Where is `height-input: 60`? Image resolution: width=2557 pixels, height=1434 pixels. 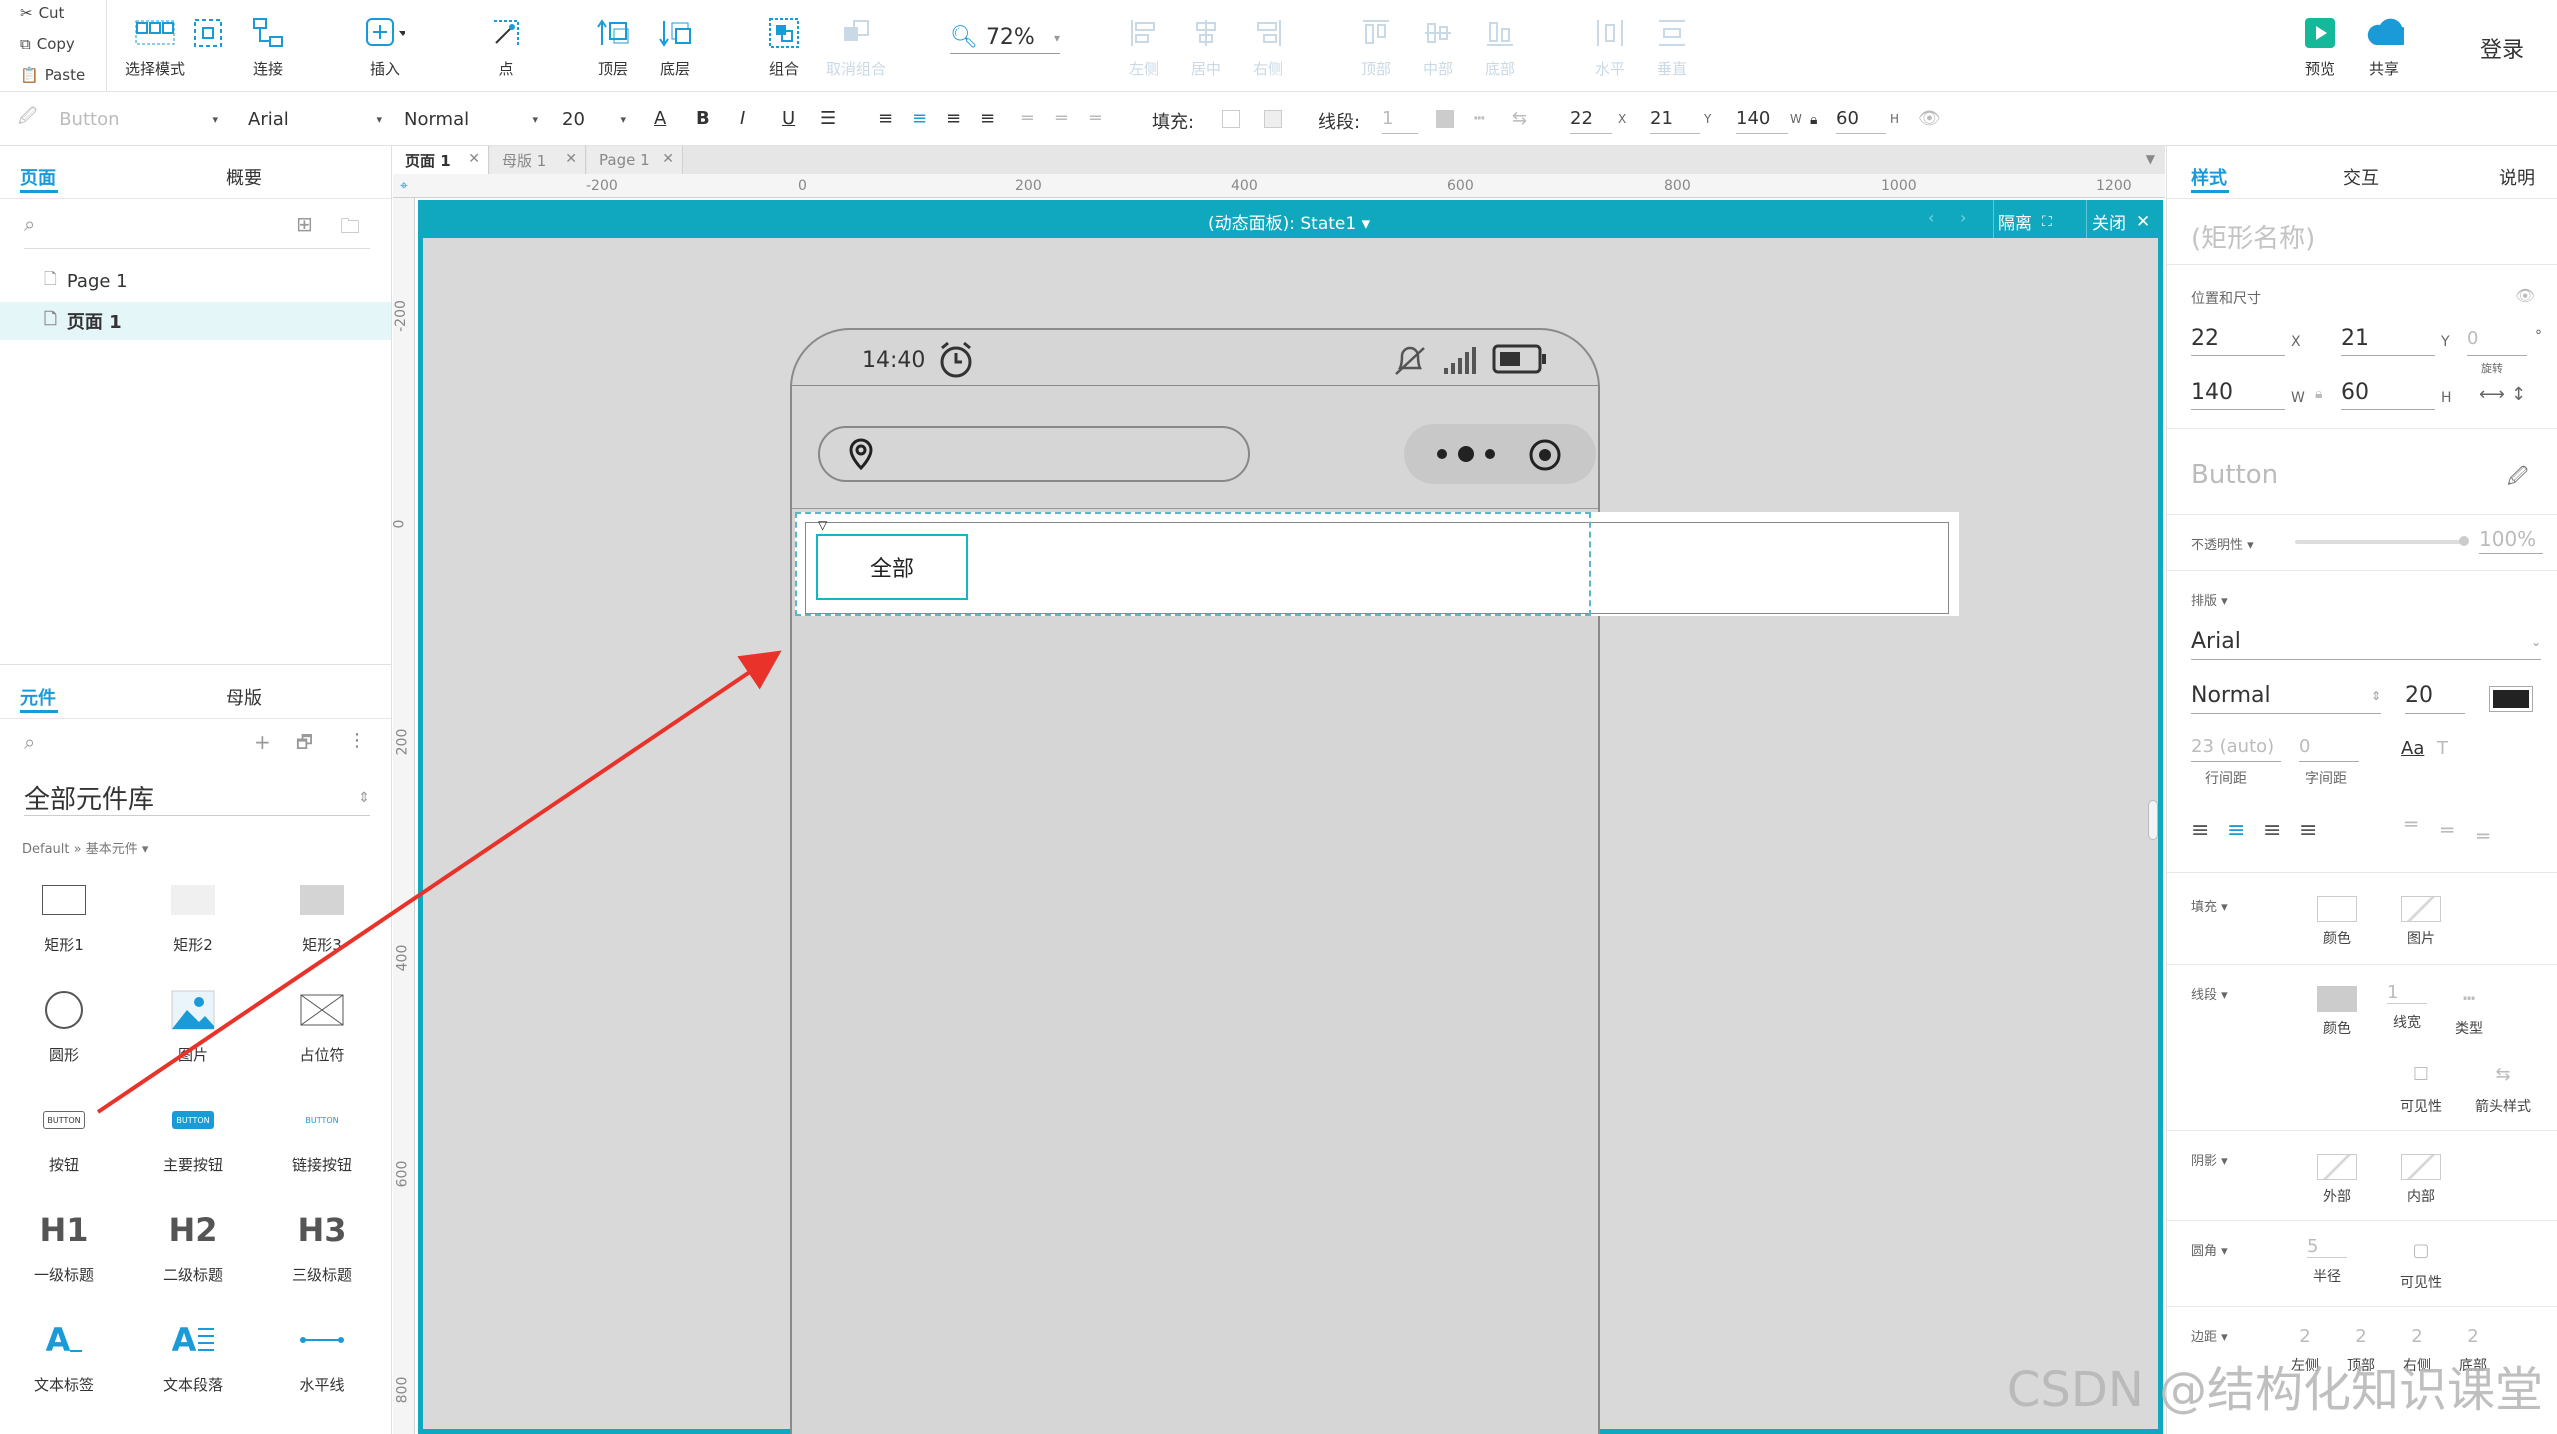
height-input: 60 is located at coordinates (2388, 393).